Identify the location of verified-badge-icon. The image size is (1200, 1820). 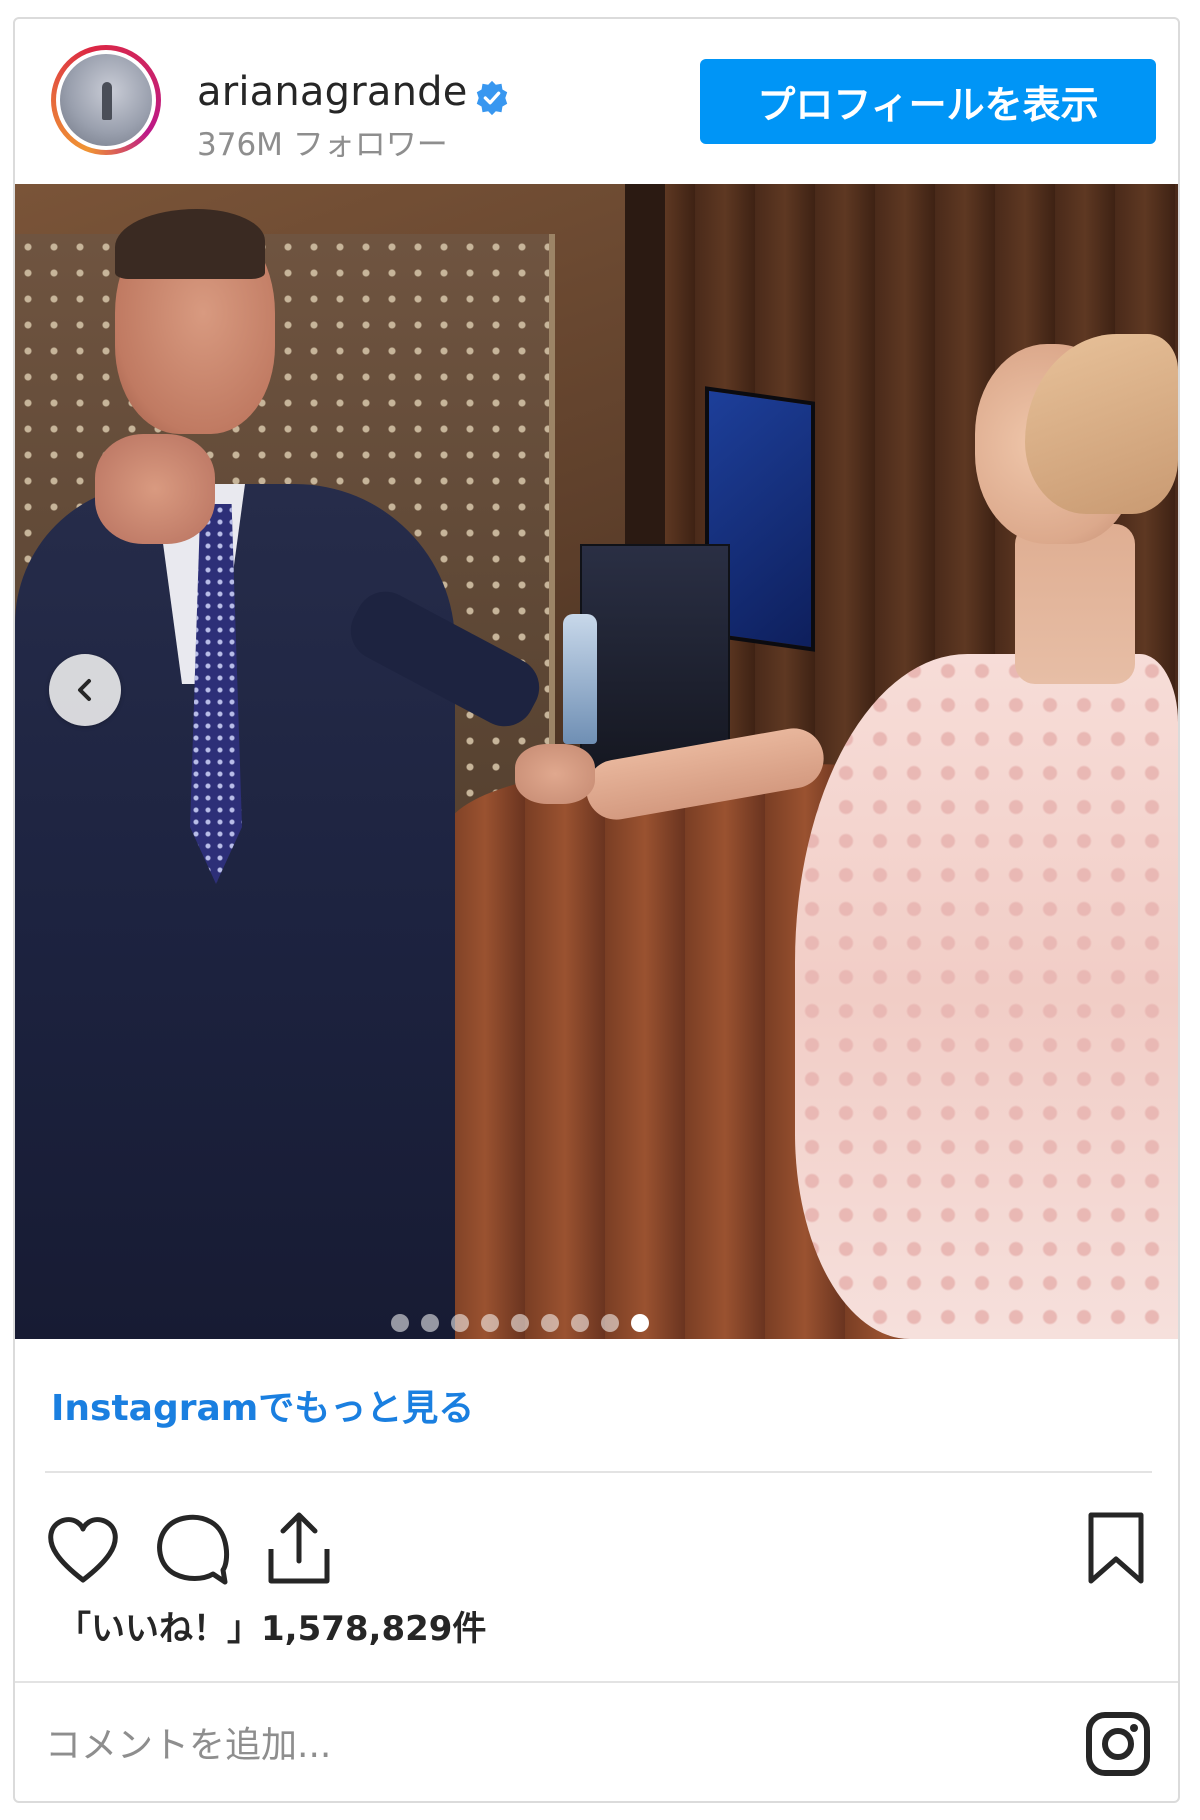
(492, 98).